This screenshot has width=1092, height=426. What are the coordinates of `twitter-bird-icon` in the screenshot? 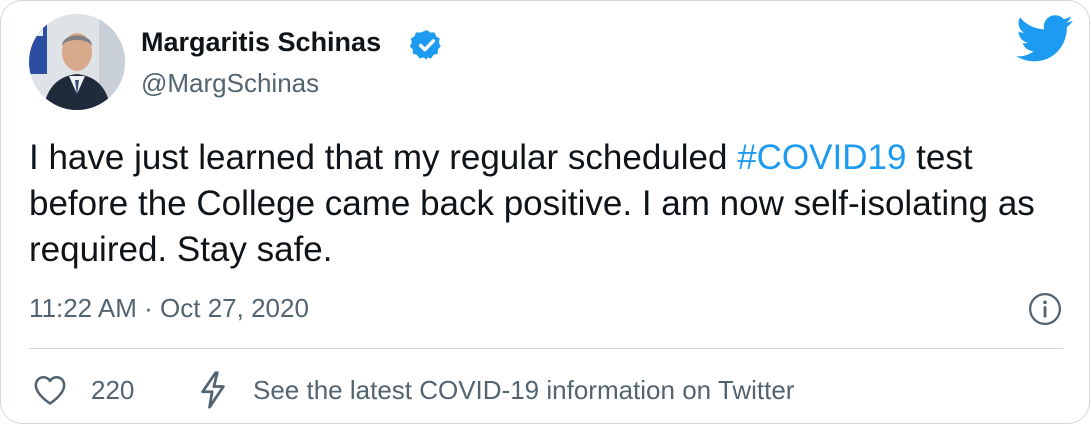 It's located at (1045, 39).